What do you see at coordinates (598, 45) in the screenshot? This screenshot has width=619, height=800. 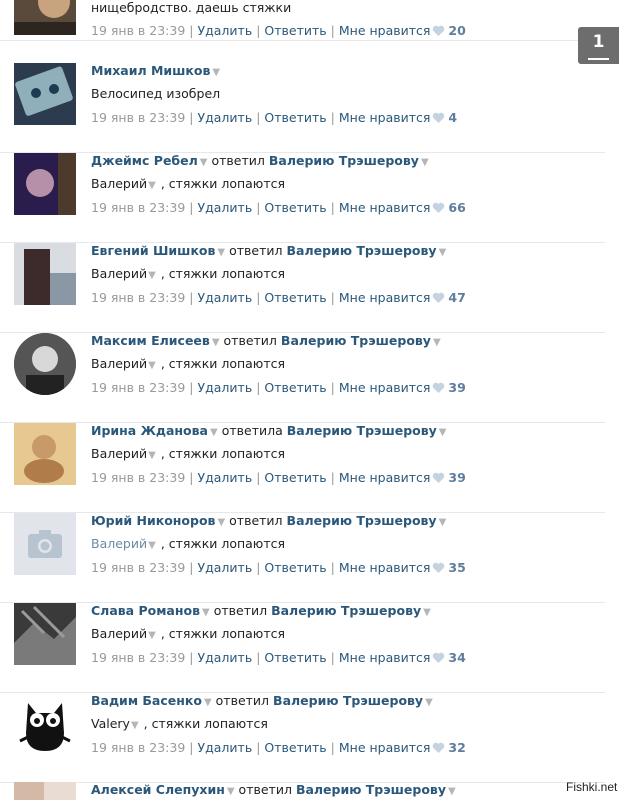 I see `page-number-badge: 1` at bounding box center [598, 45].